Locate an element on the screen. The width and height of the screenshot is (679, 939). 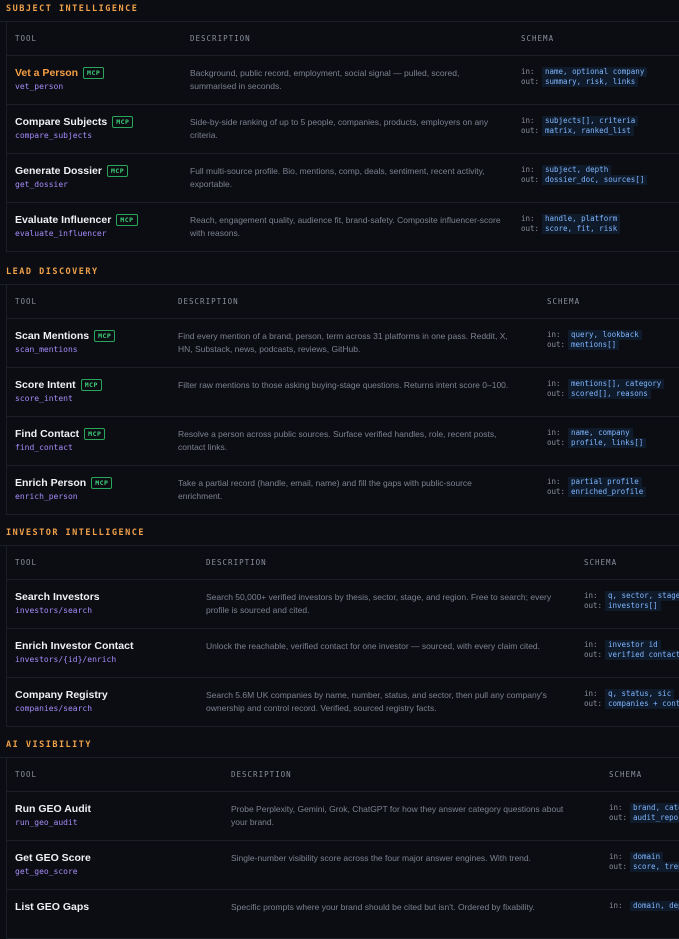
schema-in: q, sector, stage, is located at coordinates (642, 596).